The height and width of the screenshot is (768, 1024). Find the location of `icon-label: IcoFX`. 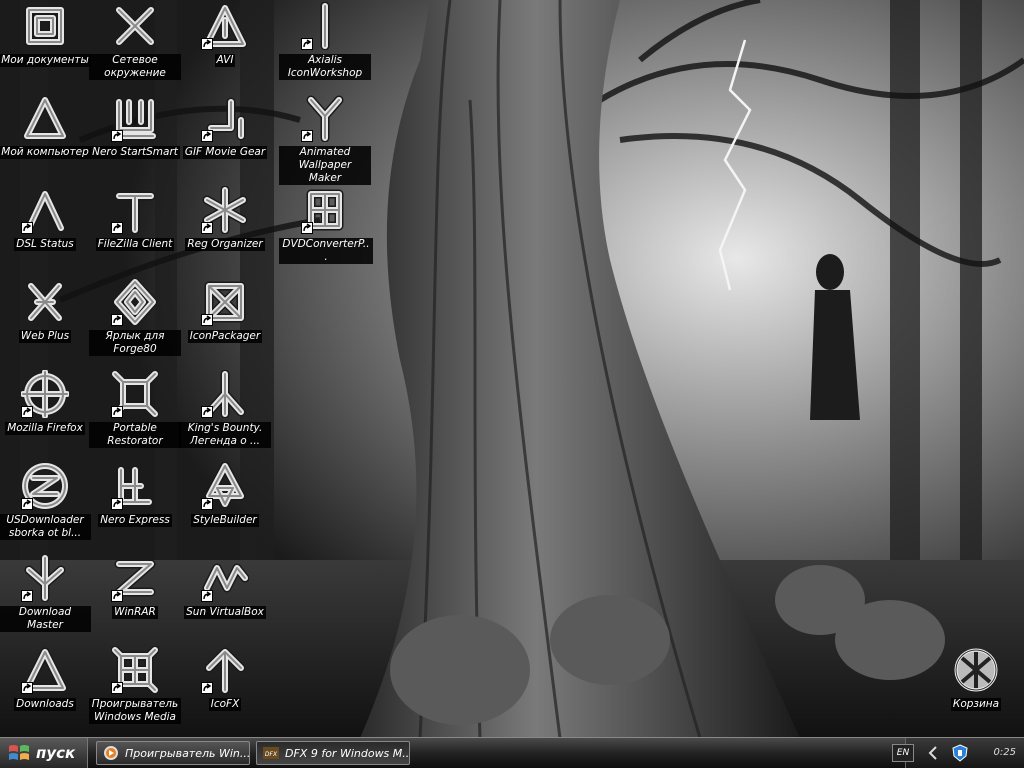

icon-label: IcoFX is located at coordinates (225, 704).